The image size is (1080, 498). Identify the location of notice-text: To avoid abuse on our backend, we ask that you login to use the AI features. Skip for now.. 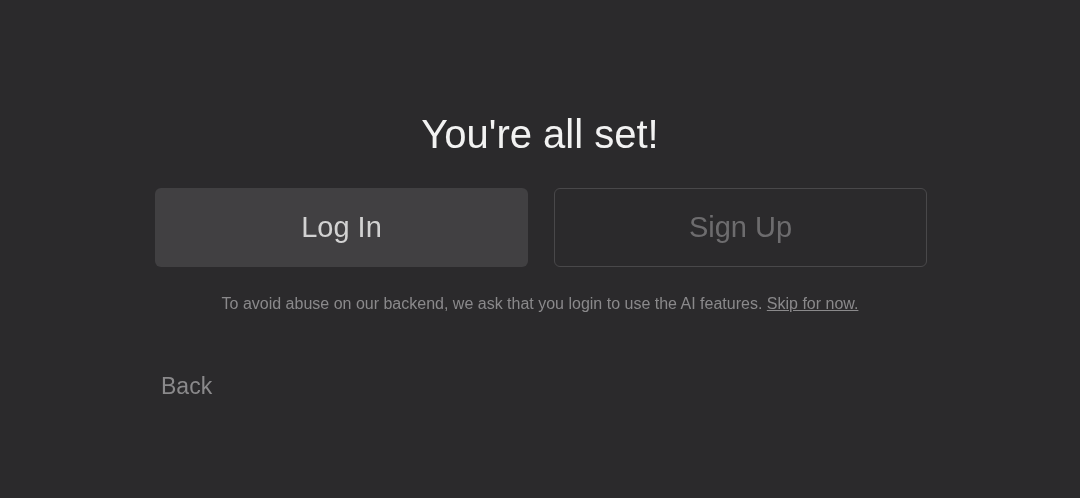
(540, 304).